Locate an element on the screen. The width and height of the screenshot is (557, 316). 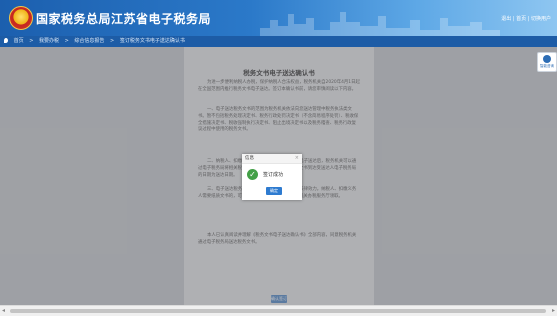
user-links: 退出 | 首页 | 切换用户 is located at coordinates (526, 18).